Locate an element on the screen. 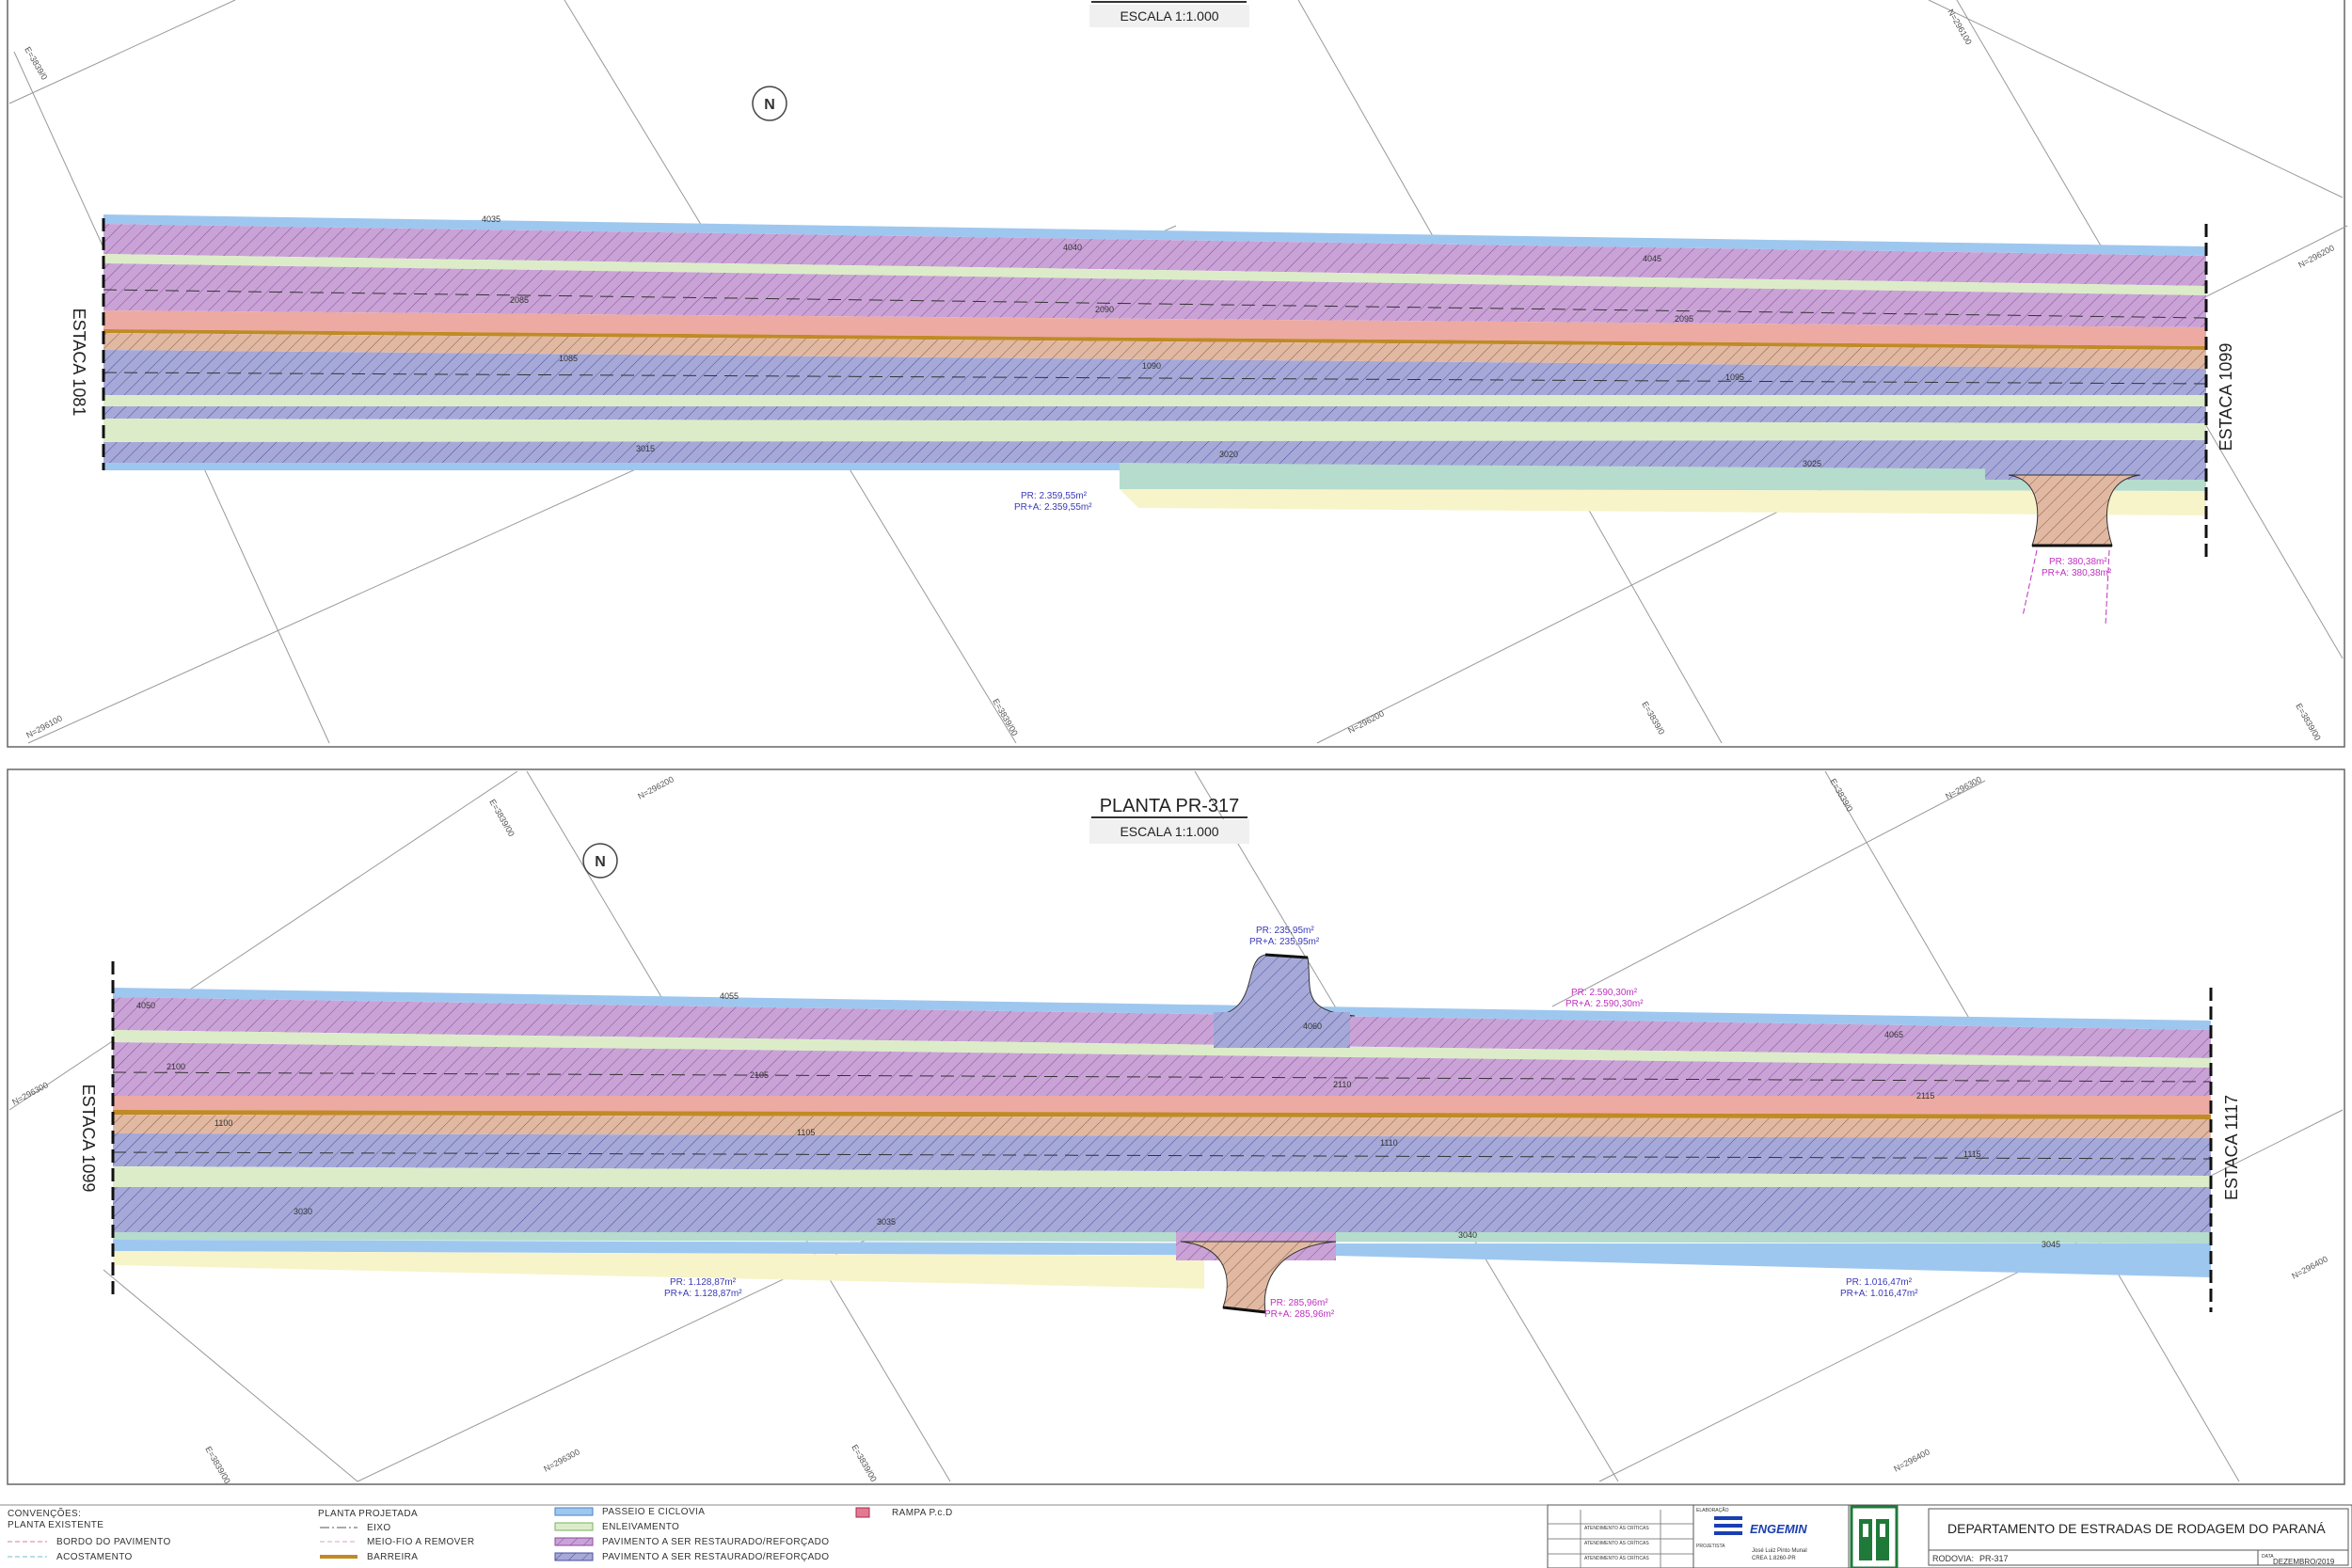 This screenshot has width=2352, height=1568. stake-label: 3040 is located at coordinates (1467, 1235).